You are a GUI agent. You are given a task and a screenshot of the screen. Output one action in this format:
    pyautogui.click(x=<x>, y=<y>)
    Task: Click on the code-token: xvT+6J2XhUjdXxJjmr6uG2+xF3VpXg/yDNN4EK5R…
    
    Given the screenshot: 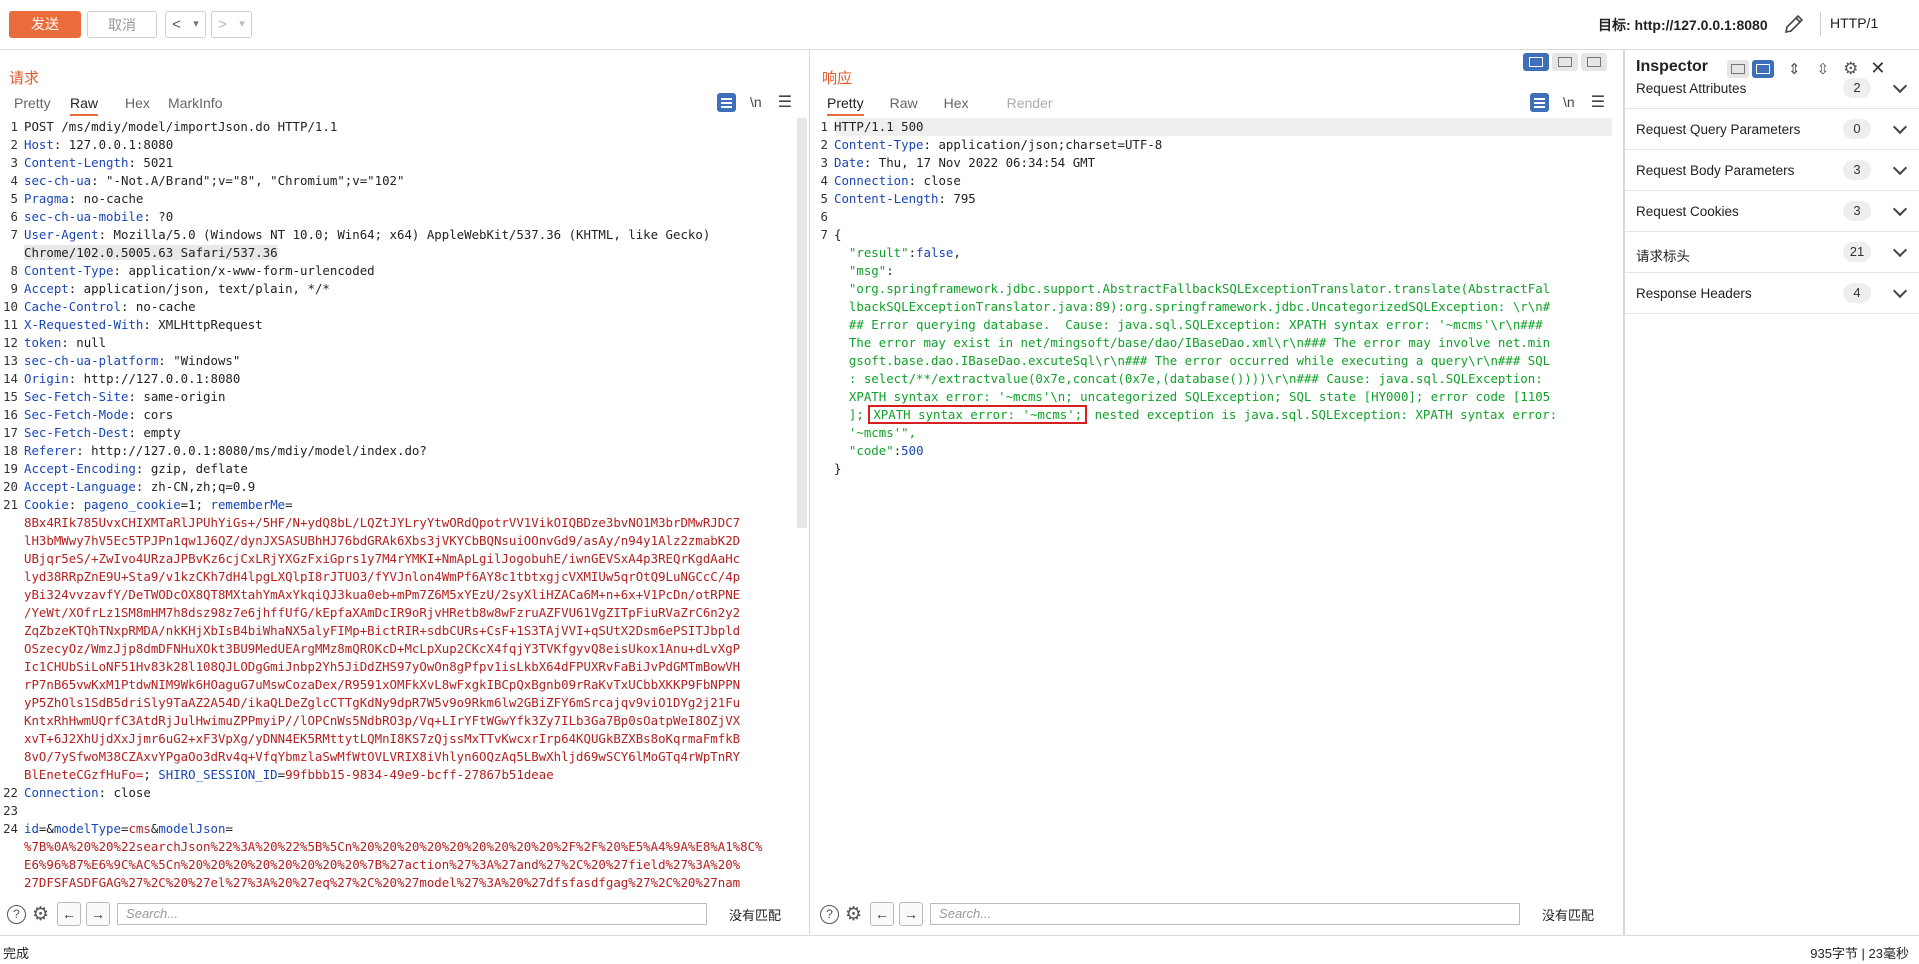 What is the action you would take?
    pyautogui.click(x=382, y=738)
    